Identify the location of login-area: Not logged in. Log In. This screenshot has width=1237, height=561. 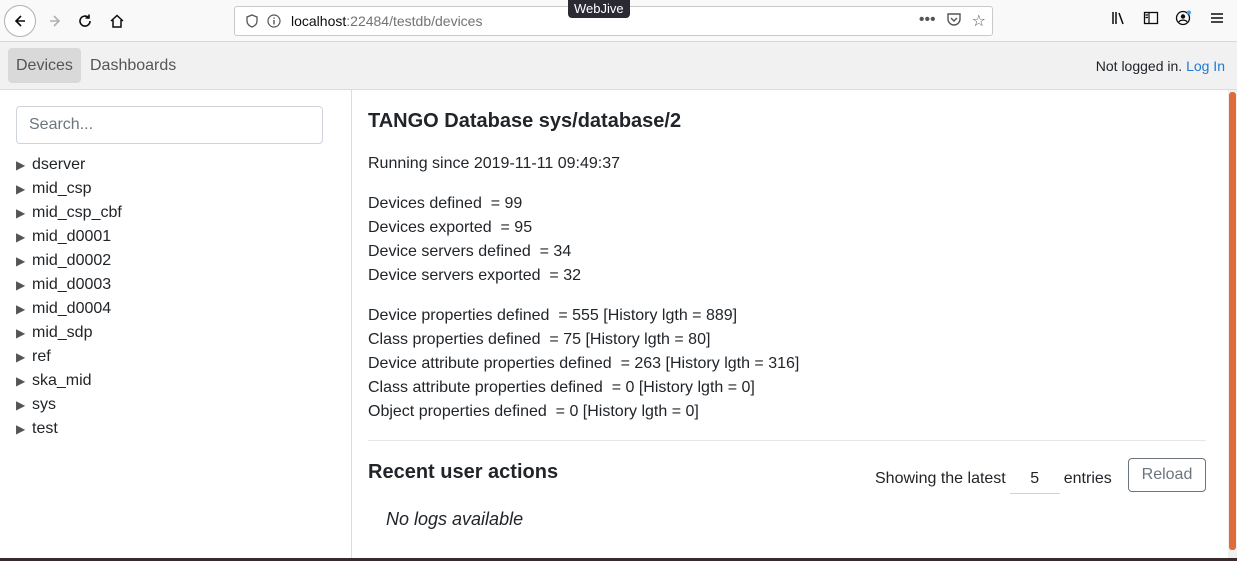
(1160, 66).